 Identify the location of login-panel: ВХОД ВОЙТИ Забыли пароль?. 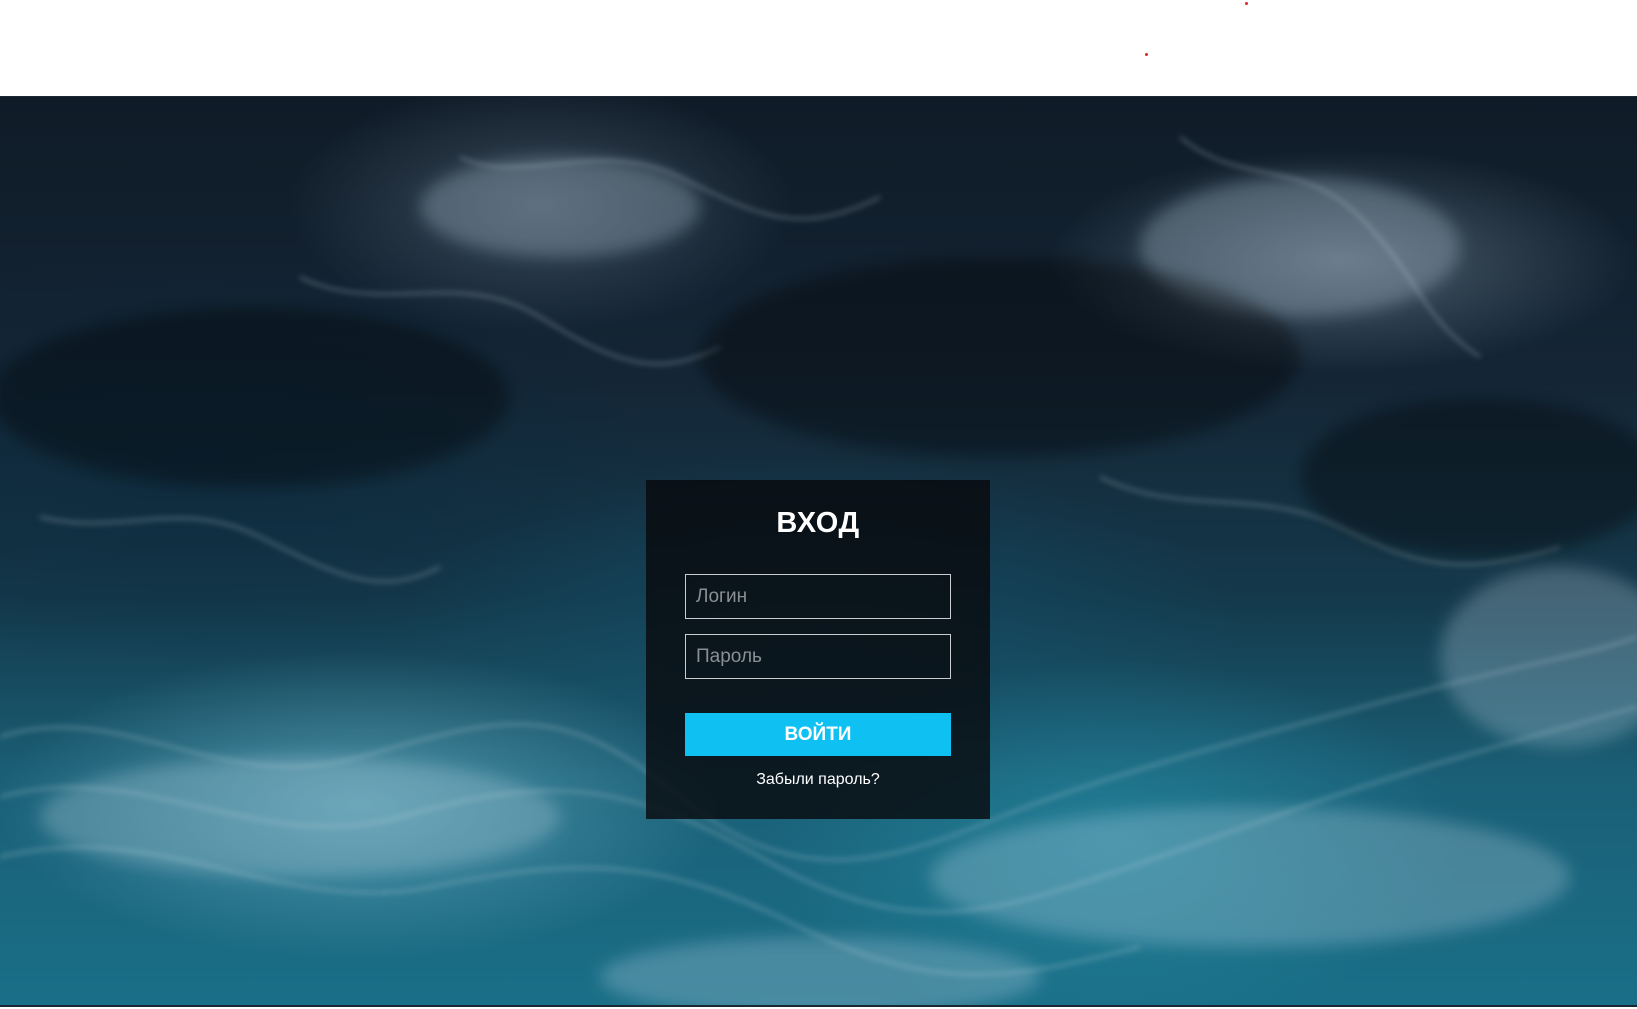
(818, 649).